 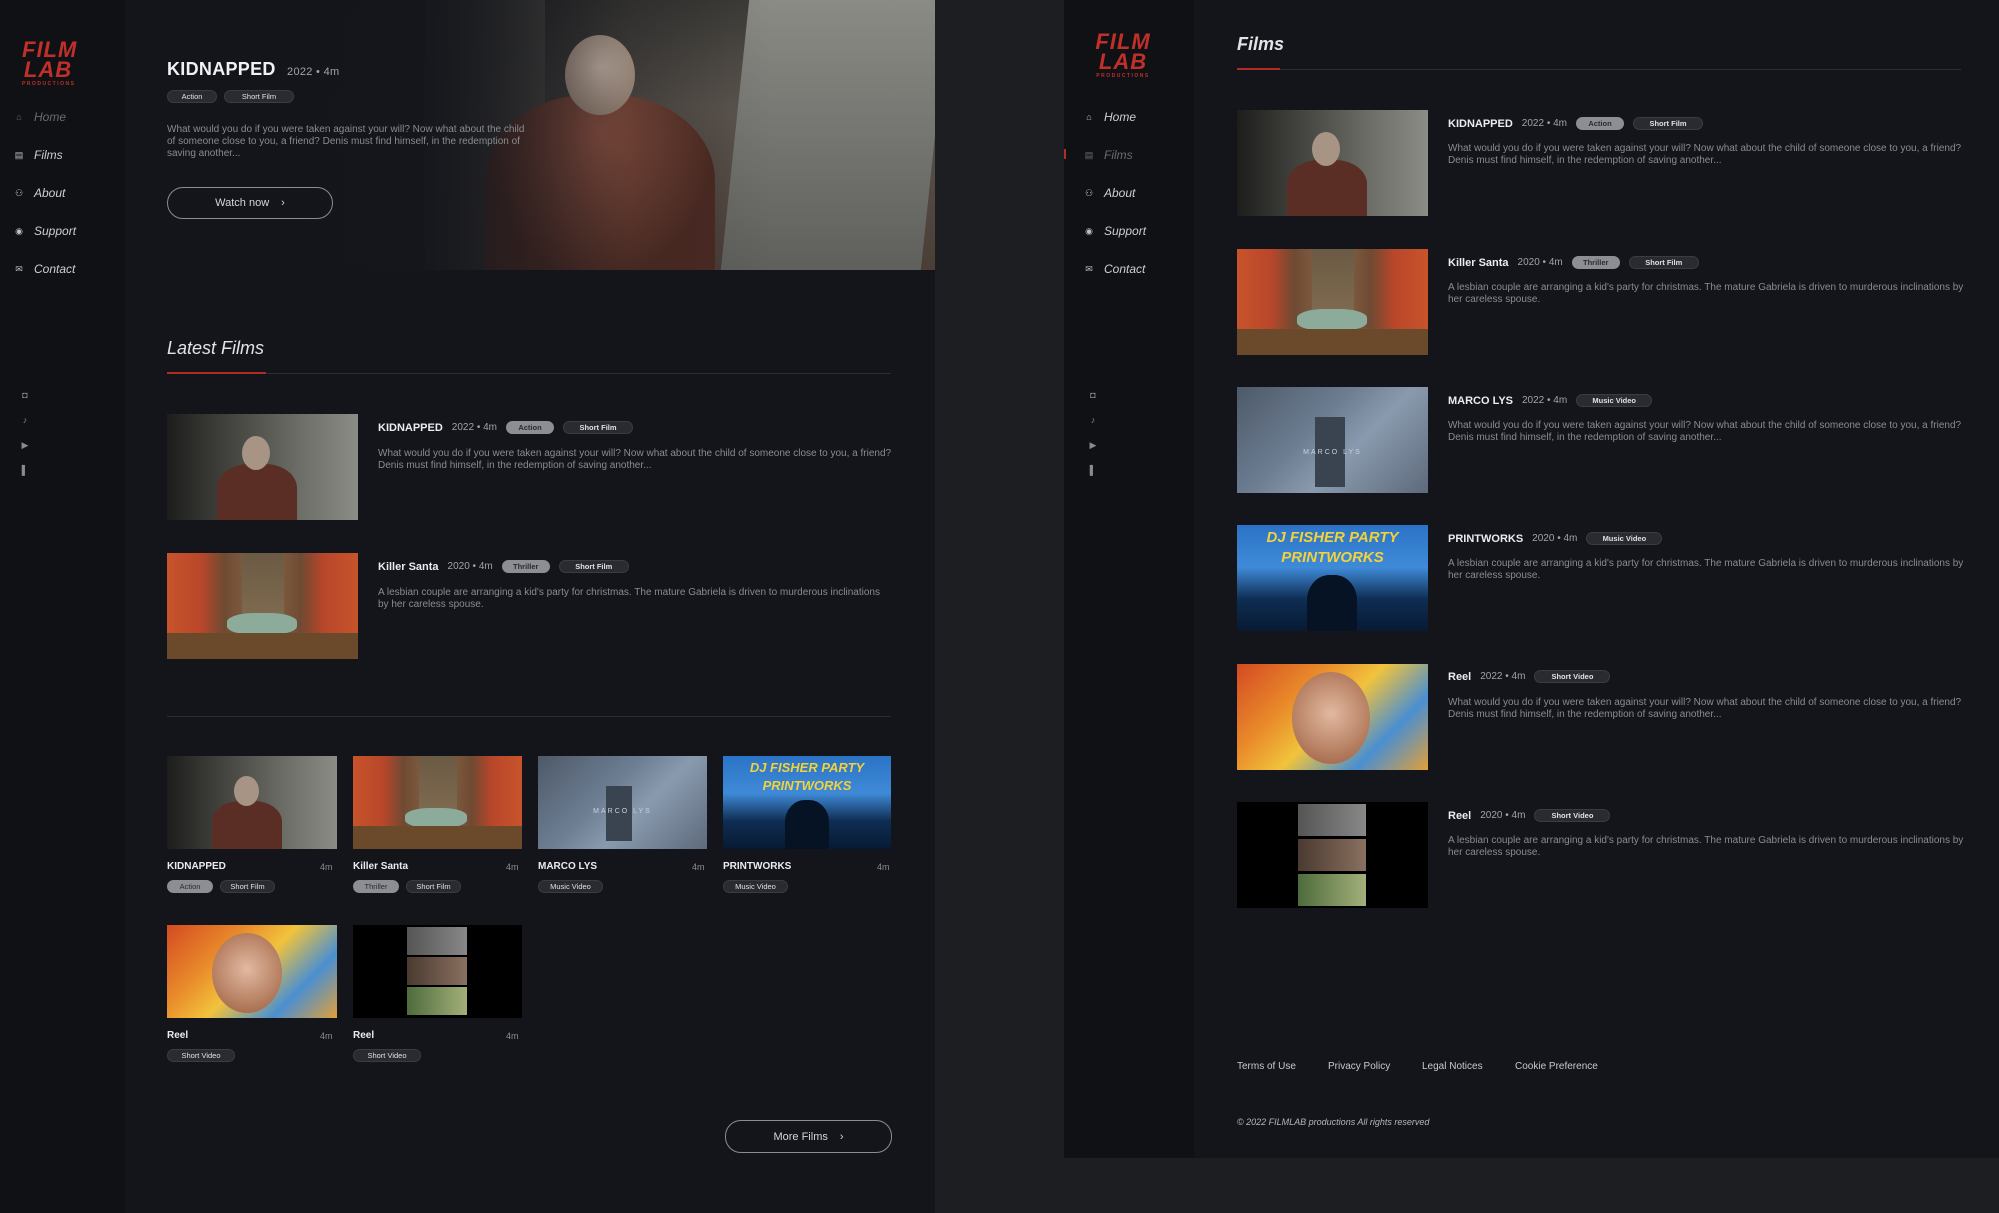 What do you see at coordinates (622, 802) in the screenshot?
I see `grid-thumbnail: MARCO LYS` at bounding box center [622, 802].